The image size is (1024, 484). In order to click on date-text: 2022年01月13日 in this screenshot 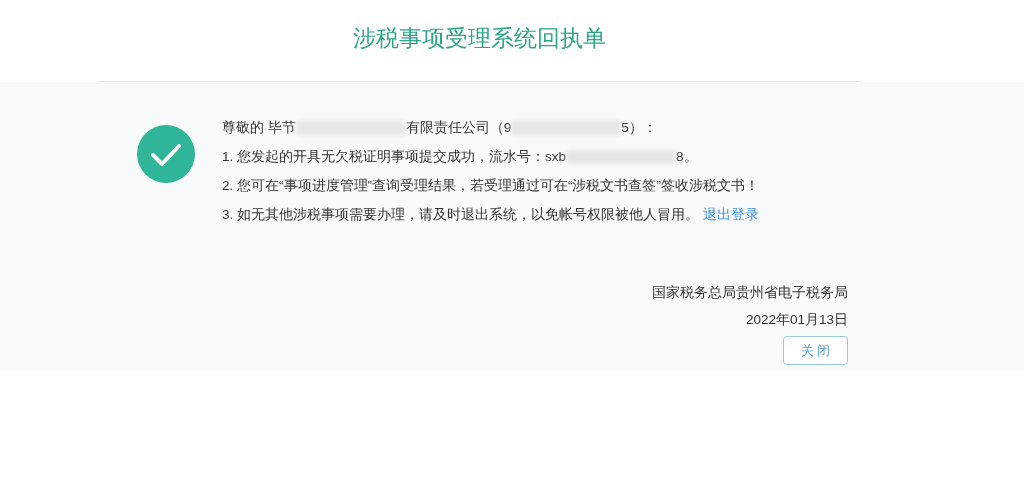, I will do `click(796, 320)`.